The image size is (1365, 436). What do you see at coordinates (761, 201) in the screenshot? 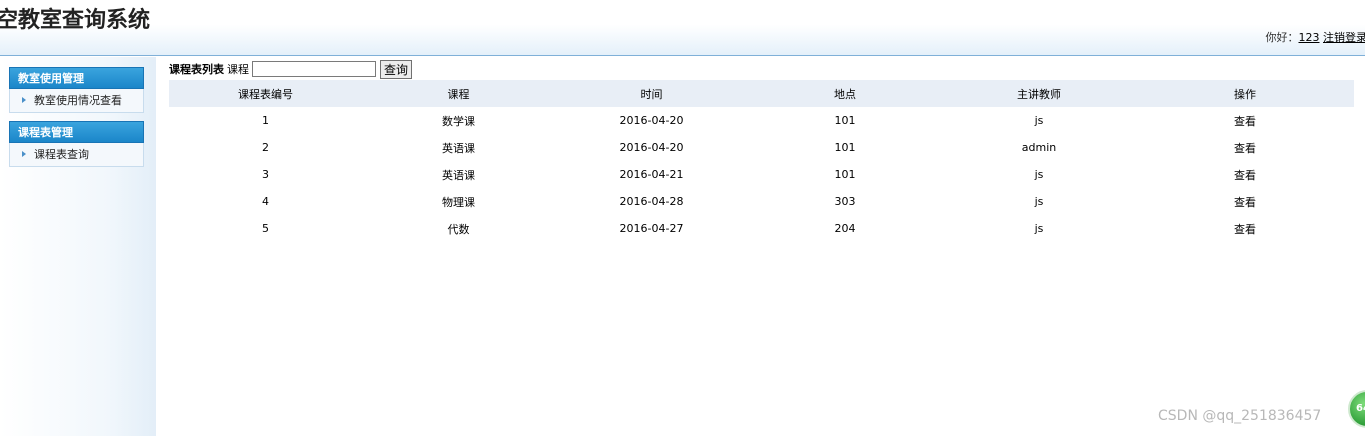
I see `table-row: 4 物理课 2016-04-28 303 js 查看` at bounding box center [761, 201].